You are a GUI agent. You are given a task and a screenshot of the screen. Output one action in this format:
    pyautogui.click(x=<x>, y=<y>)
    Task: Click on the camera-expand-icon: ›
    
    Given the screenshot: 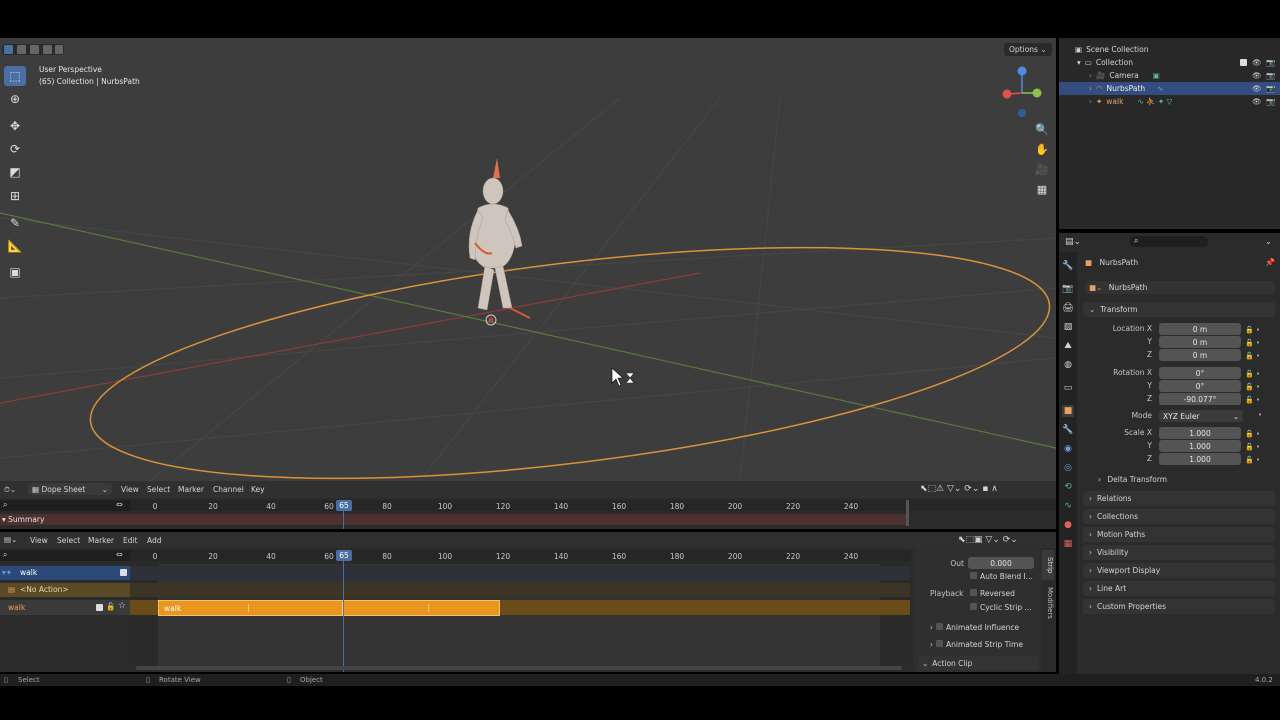 What is the action you would take?
    pyautogui.click(x=1090, y=75)
    